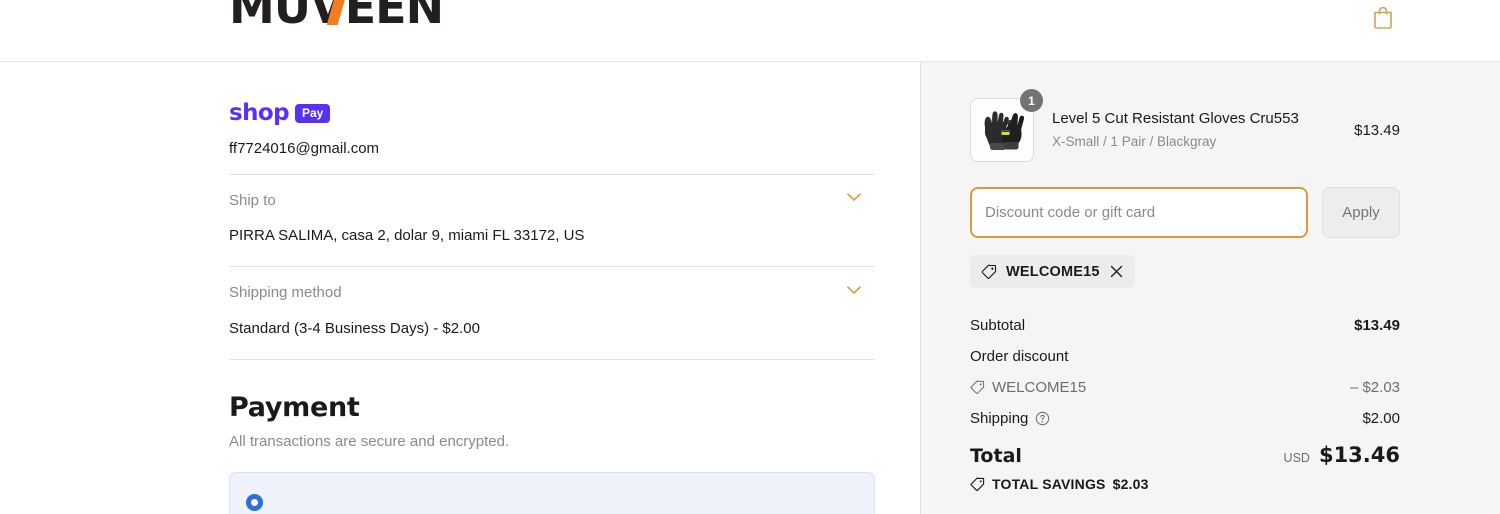 The height and width of the screenshot is (514, 1500). I want to click on discount-code-label-wrap: WELCOME15, so click(1028, 387).